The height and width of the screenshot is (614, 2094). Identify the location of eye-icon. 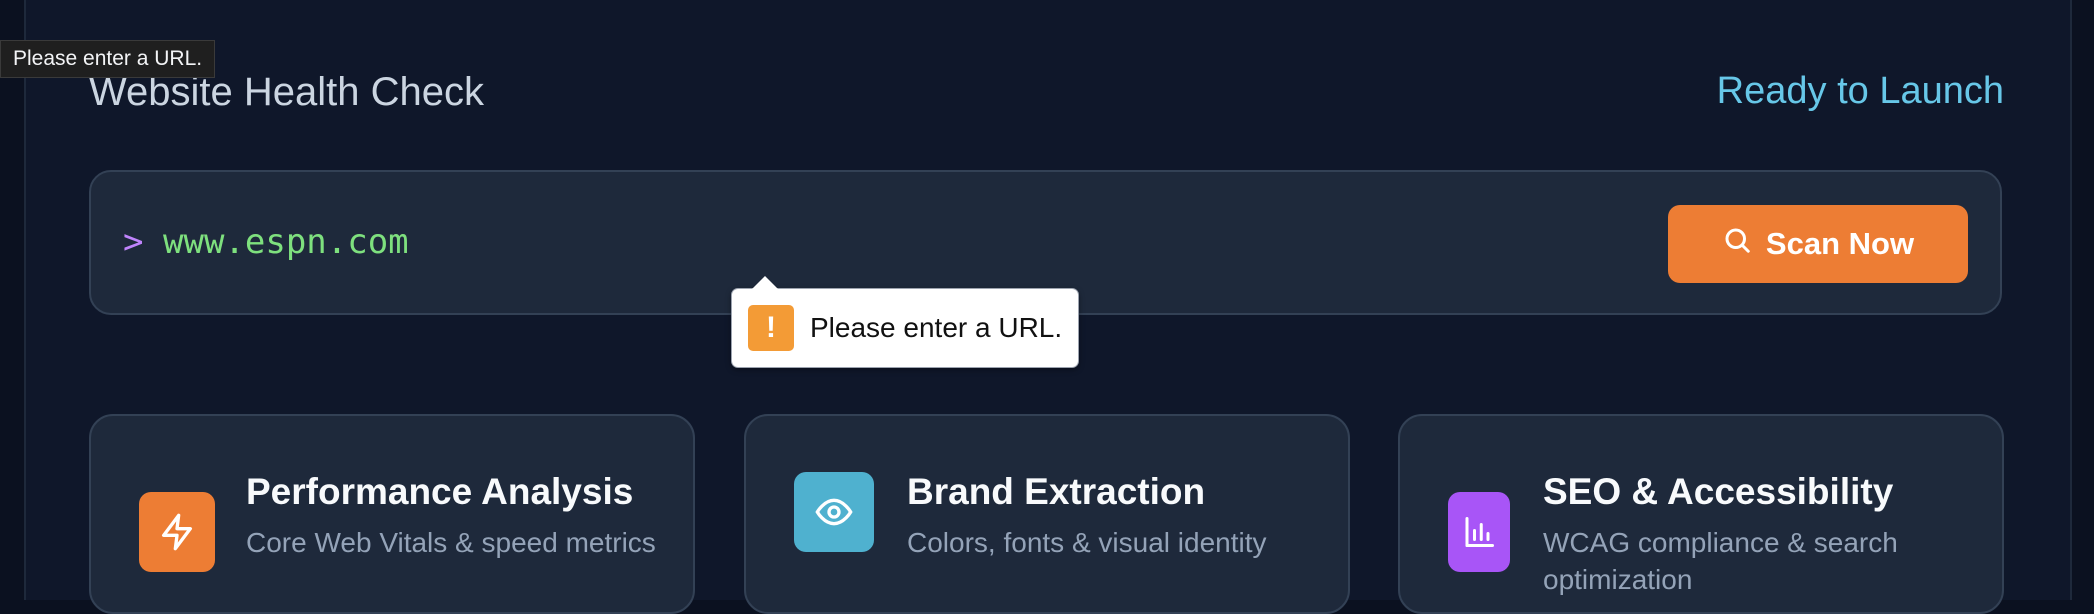
(834, 512).